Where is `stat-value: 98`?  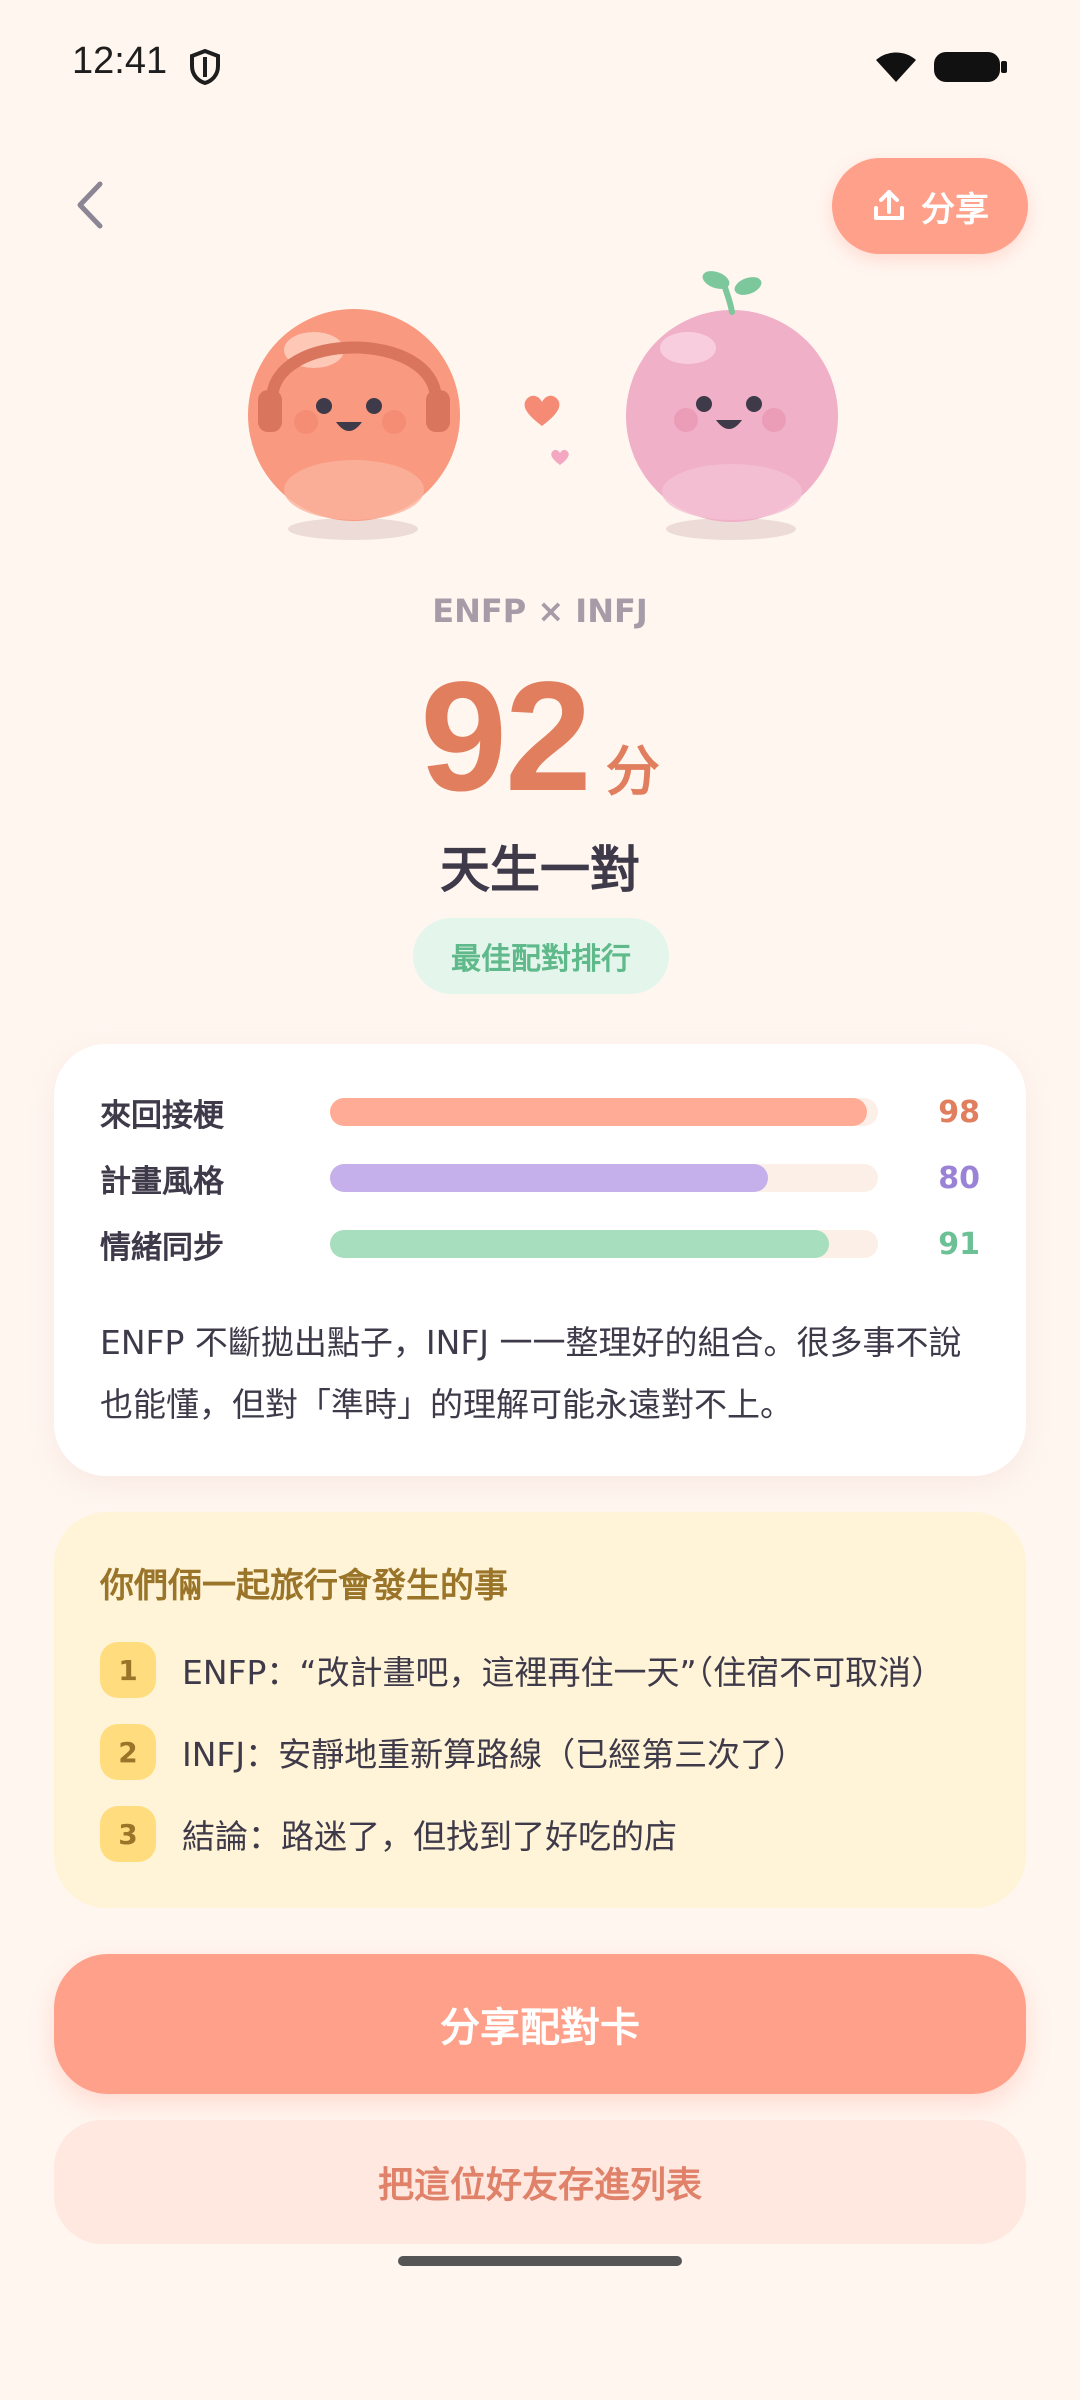 stat-value: 98 is located at coordinates (959, 1112).